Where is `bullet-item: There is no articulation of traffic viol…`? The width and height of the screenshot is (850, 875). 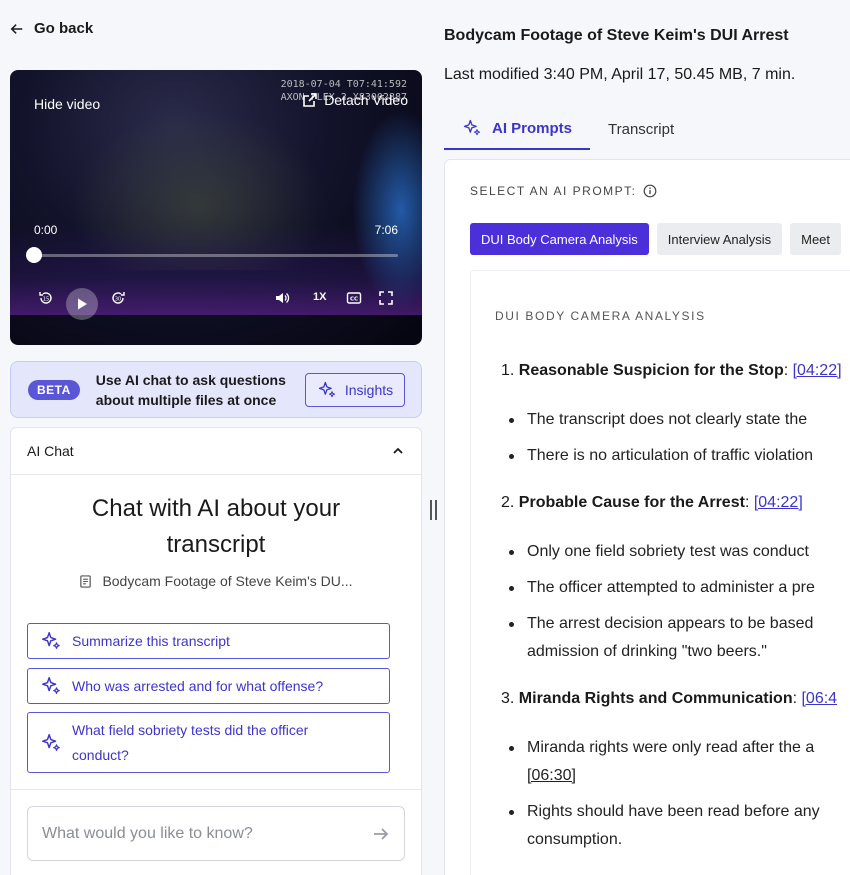 bullet-item: There is no articulation of traffic viol… is located at coordinates (660, 456).